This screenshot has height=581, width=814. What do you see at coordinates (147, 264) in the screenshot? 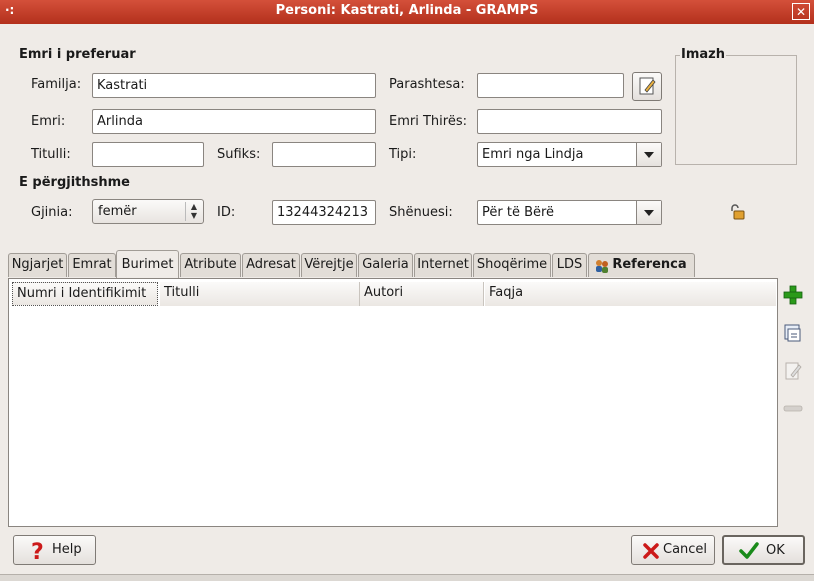
I see `tab-sources: Burimet` at bounding box center [147, 264].